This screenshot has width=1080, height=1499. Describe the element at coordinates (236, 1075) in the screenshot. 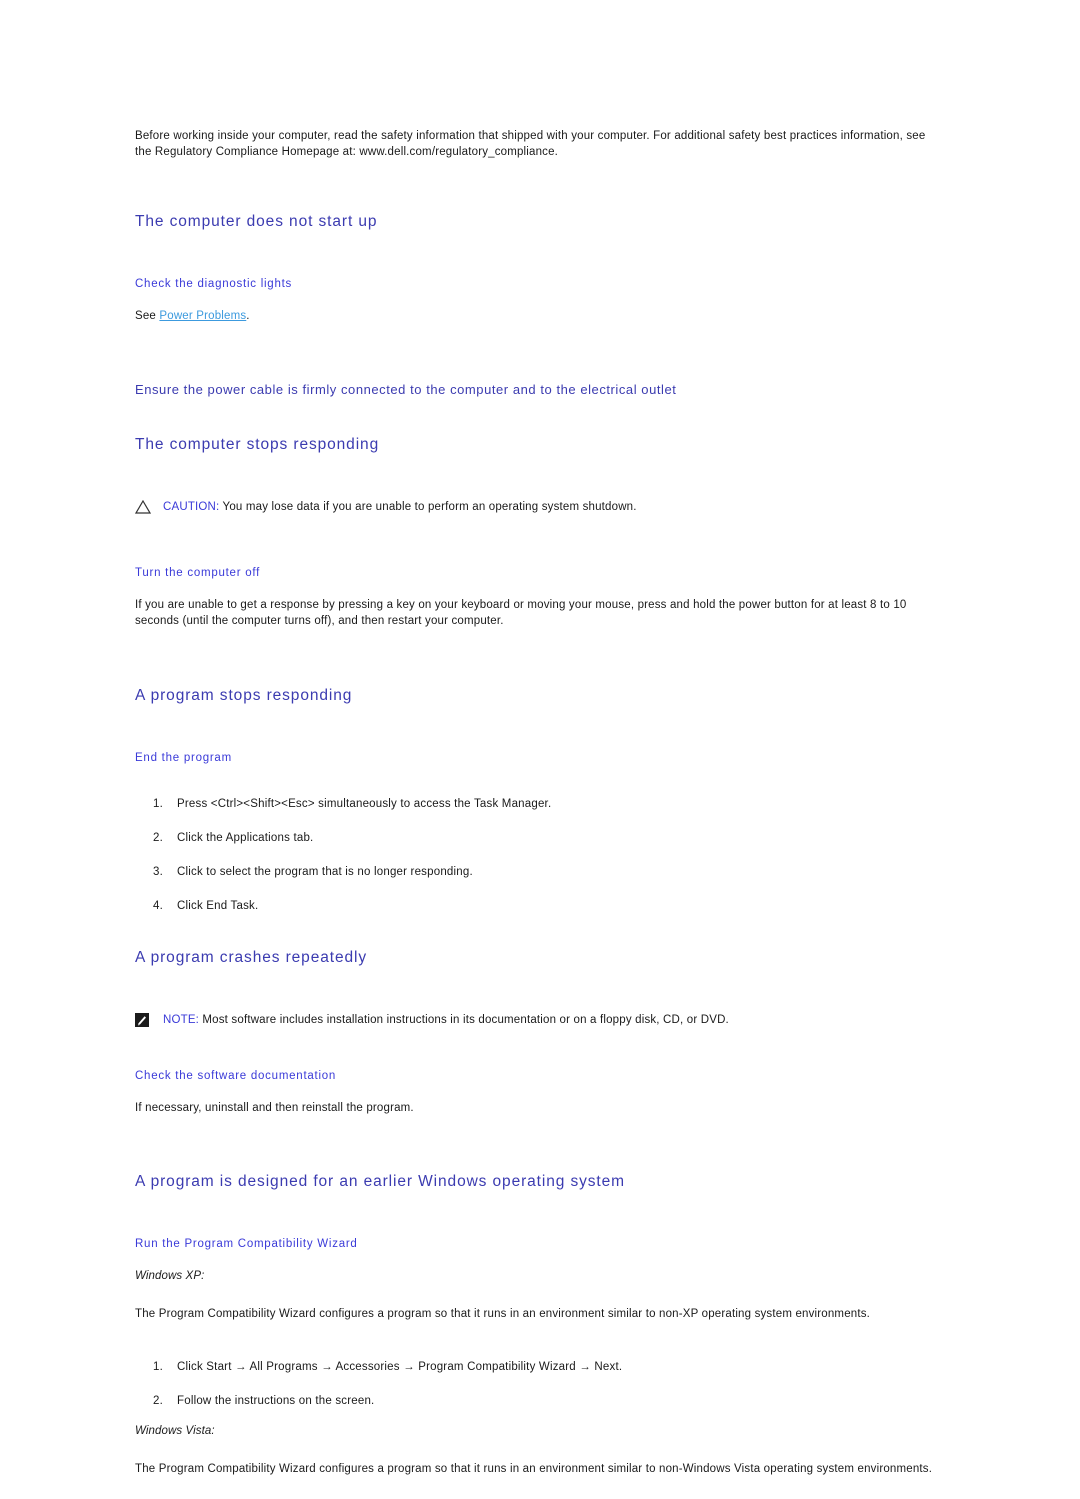

I see `sub-heading-check-software-documentation: Check the software documentation` at that location.